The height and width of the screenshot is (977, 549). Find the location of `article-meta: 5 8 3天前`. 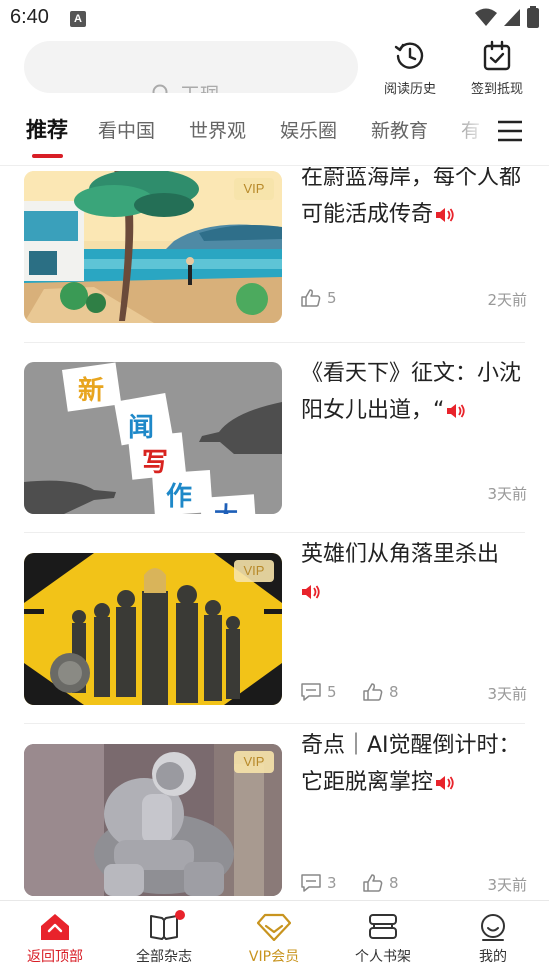

article-meta: 5 8 3天前 is located at coordinates (414, 694).